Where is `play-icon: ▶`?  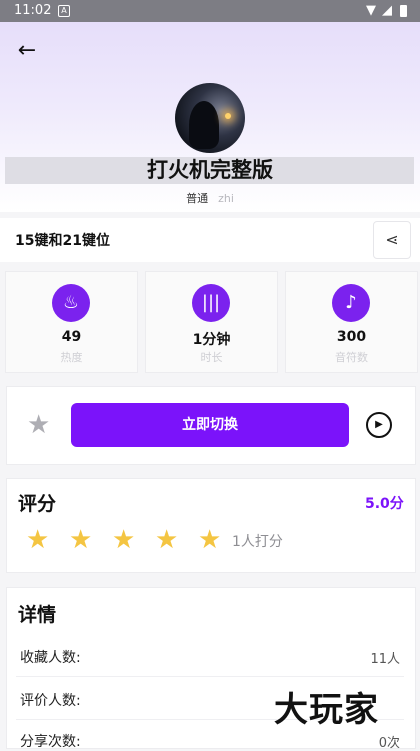 play-icon: ▶ is located at coordinates (379, 425).